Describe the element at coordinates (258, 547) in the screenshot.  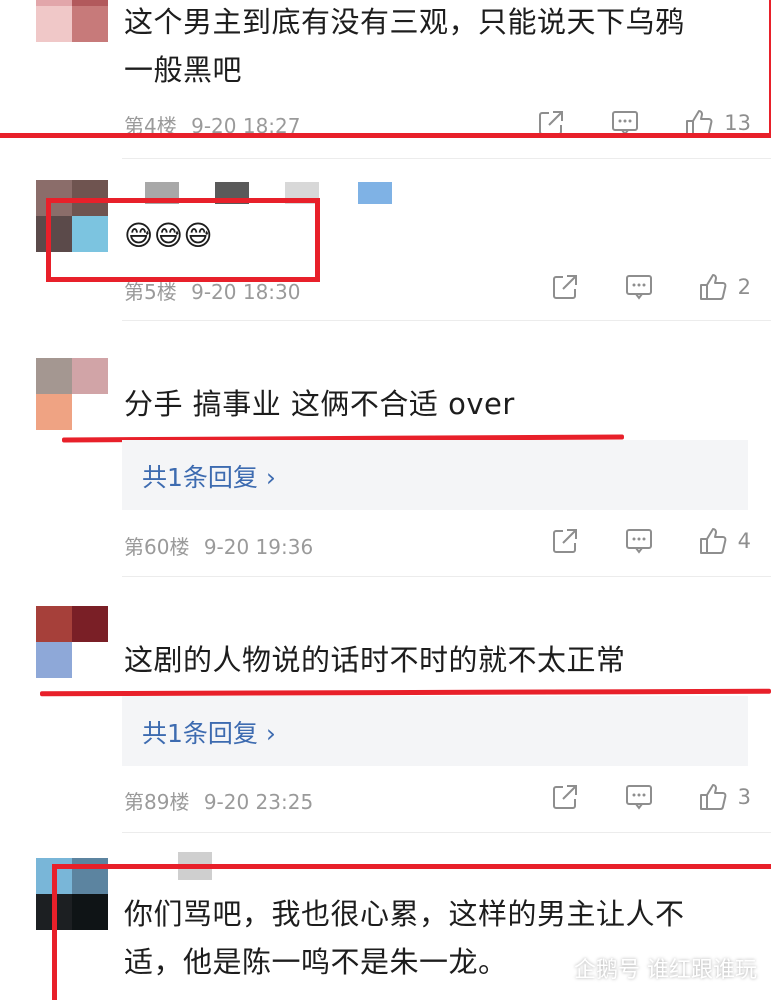
I see `timestamp: 9-20 19:36` at that location.